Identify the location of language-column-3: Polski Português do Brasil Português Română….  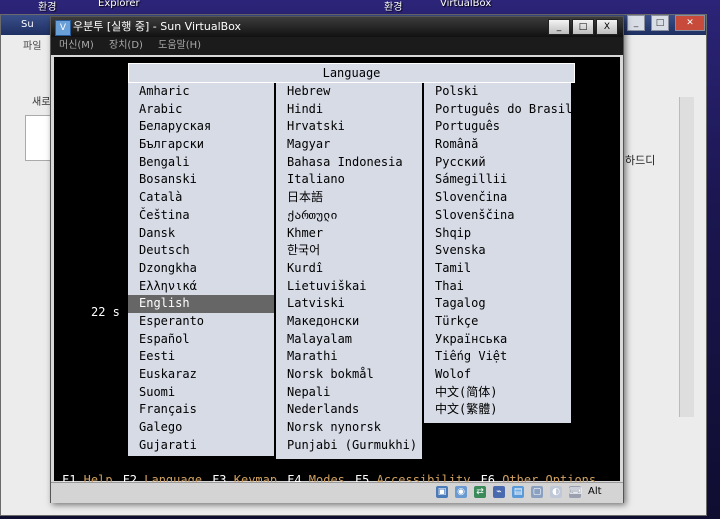
(498, 253).